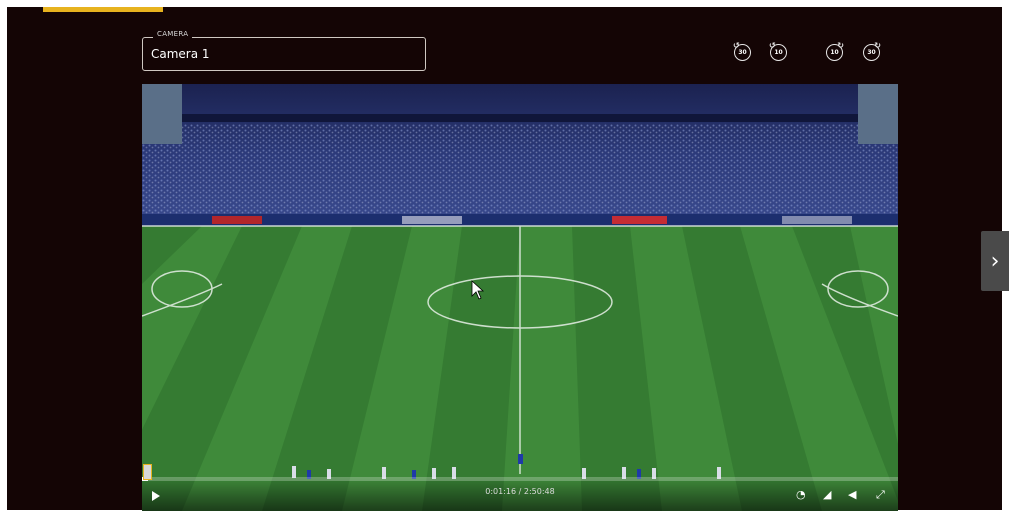  What do you see at coordinates (827, 494) in the screenshot?
I see `quality-icon: ◢` at bounding box center [827, 494].